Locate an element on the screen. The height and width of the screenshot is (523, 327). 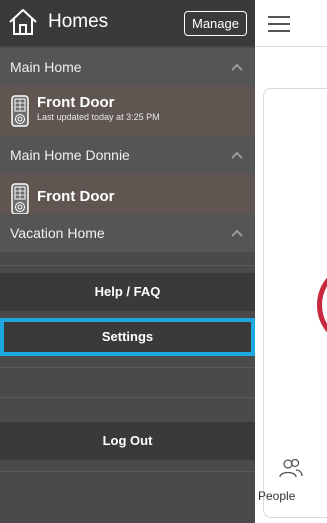
lock-item-main-home-front-door: Front Door Last updated today at 3:25 PM is located at coordinates (127, 111).